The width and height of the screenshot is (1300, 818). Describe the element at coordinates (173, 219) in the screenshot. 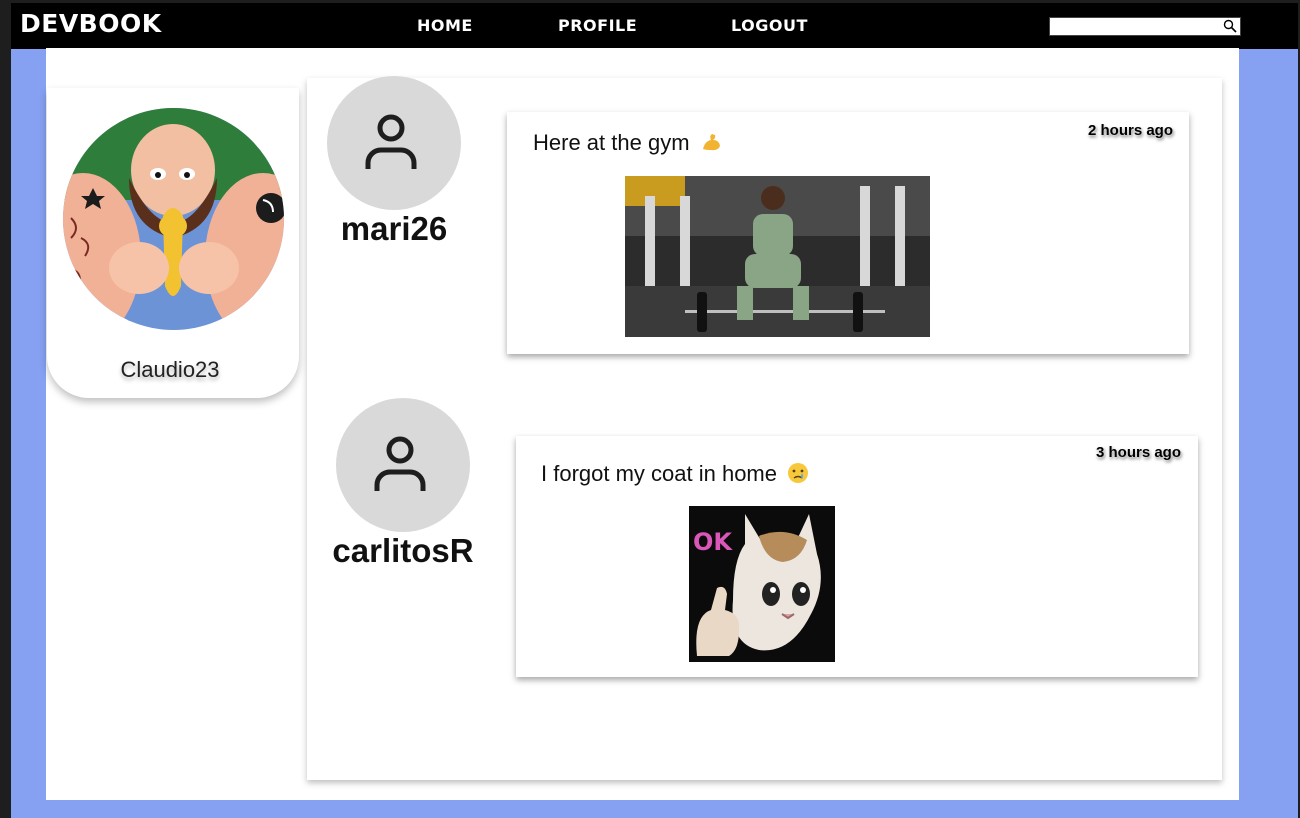

I see `profile-avatar` at that location.